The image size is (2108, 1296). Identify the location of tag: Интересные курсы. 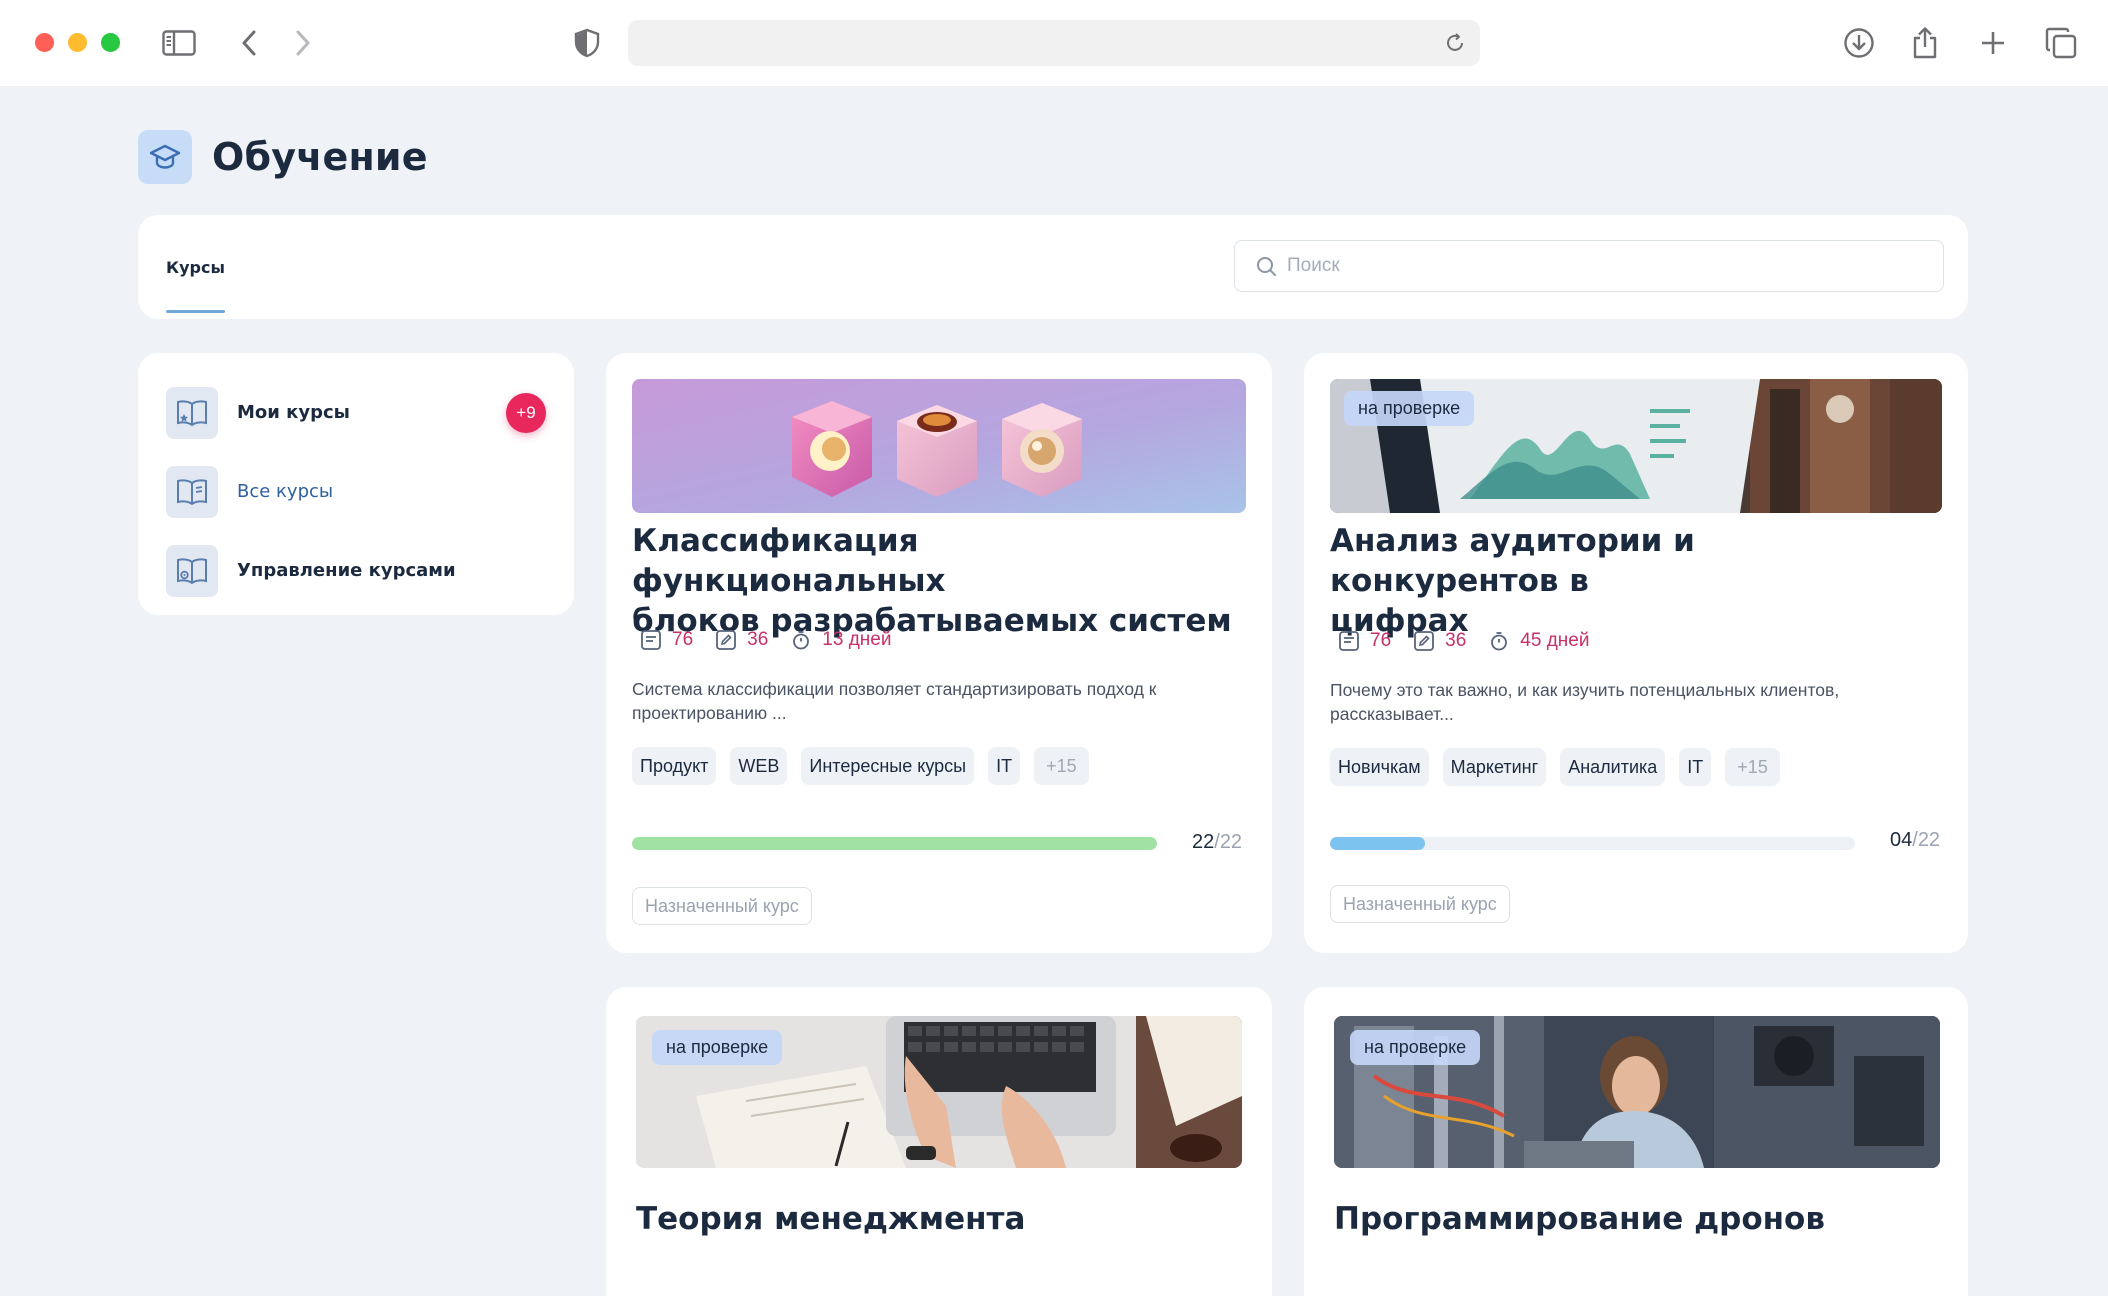
(888, 766).